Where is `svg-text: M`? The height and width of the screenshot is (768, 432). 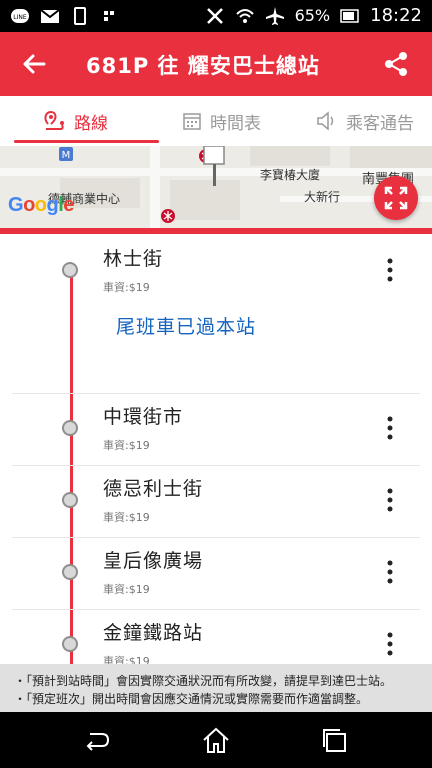 svg-text: M is located at coordinates (66, 155).